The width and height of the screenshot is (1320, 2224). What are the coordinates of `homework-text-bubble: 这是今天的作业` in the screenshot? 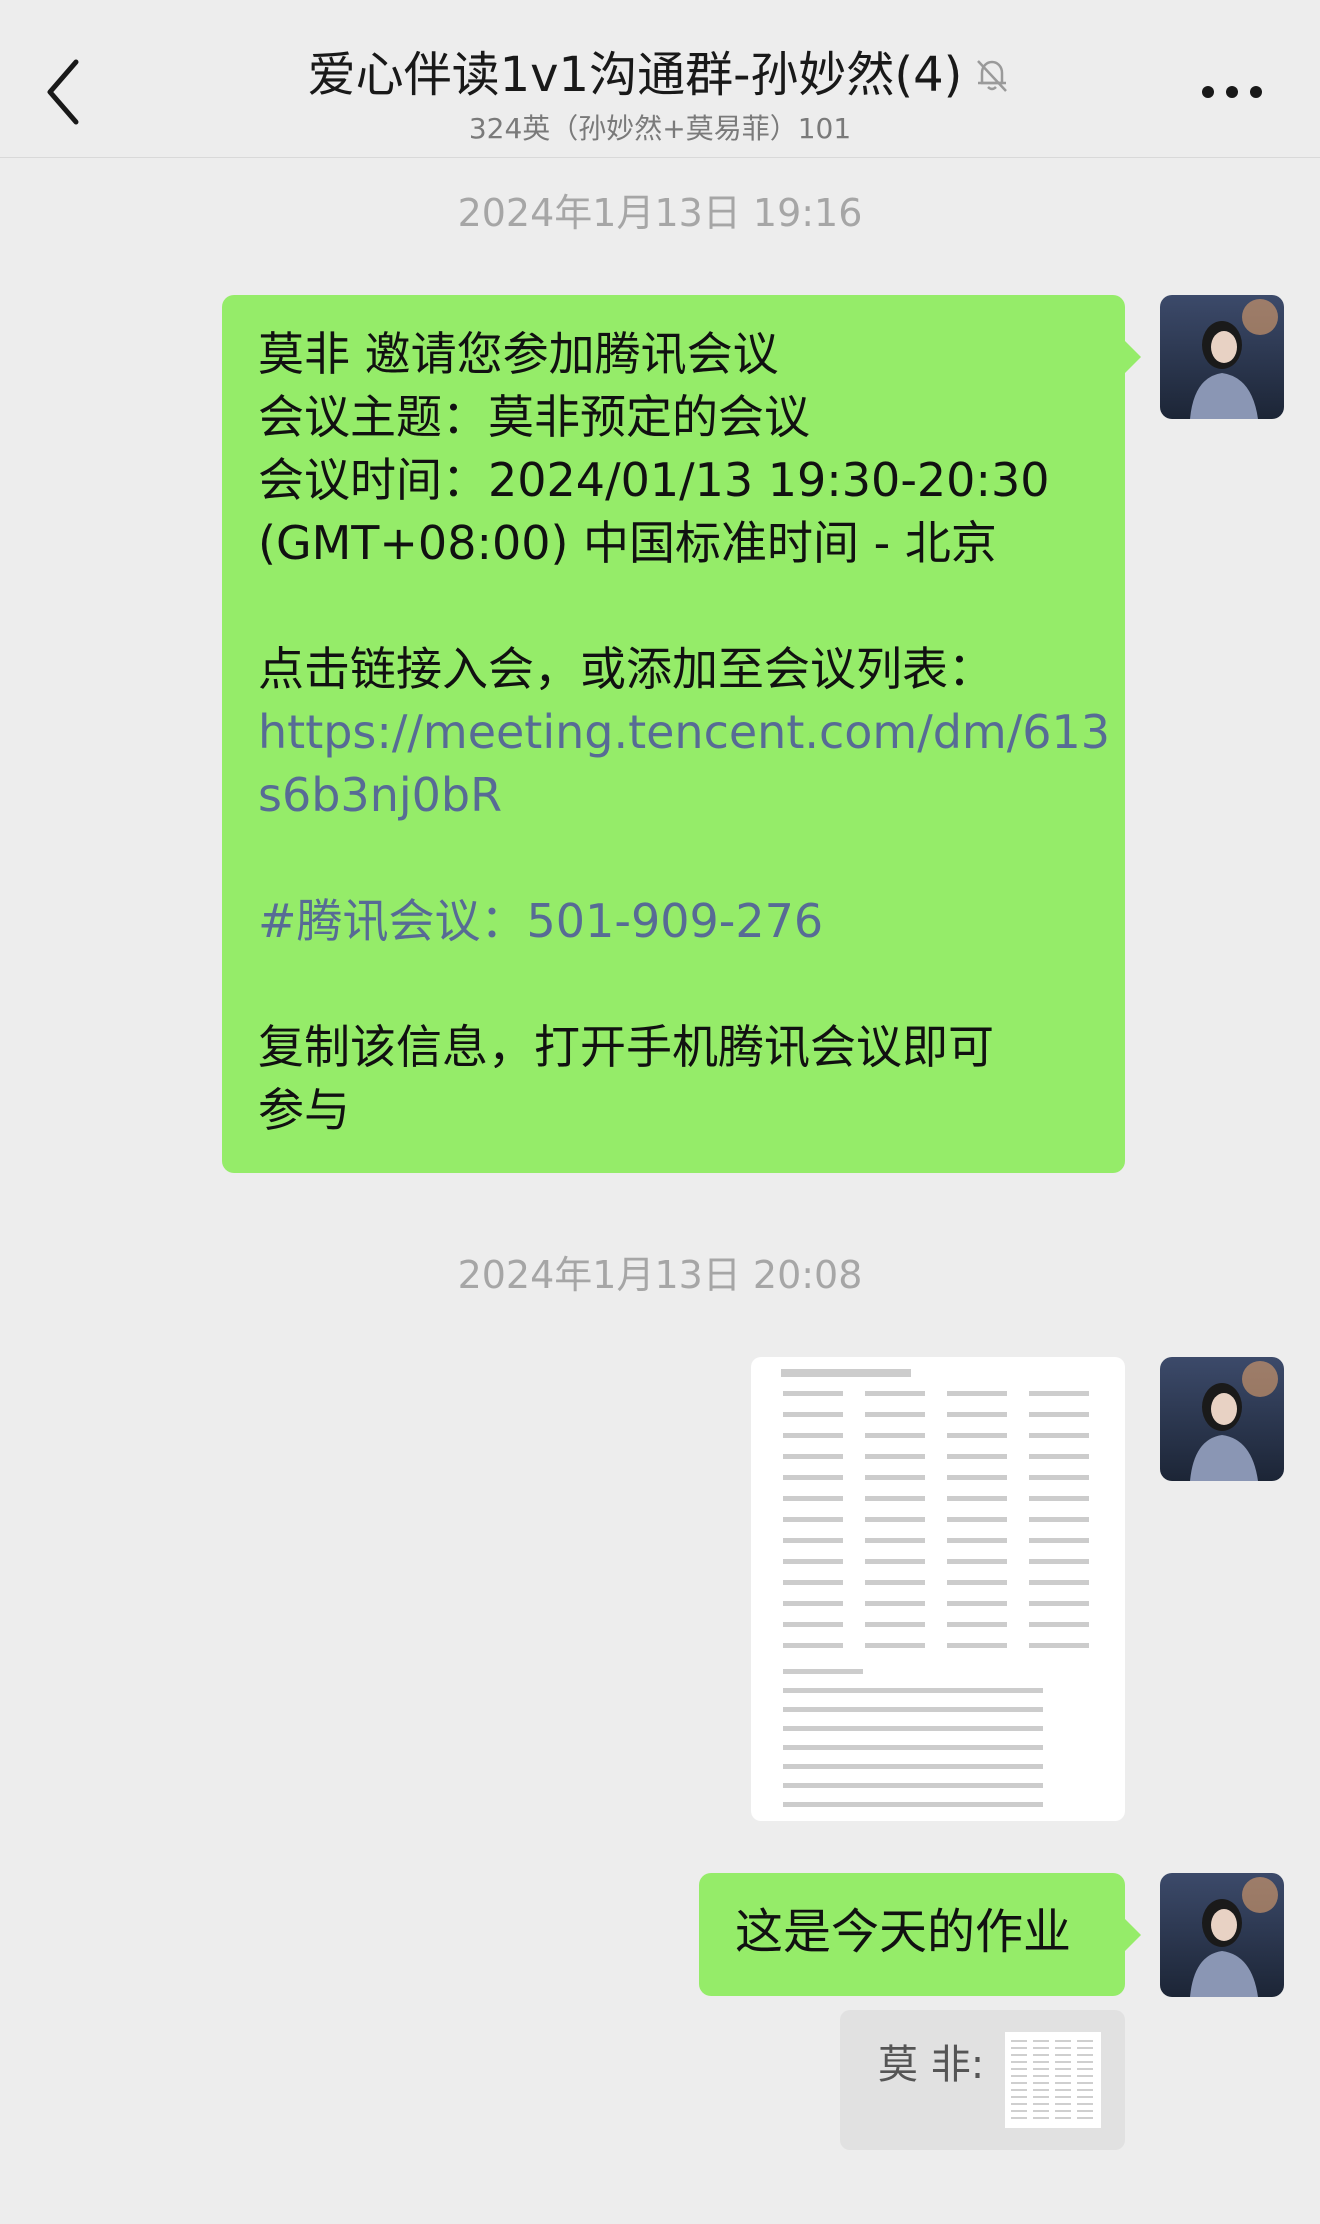 It's located at (920, 1934).